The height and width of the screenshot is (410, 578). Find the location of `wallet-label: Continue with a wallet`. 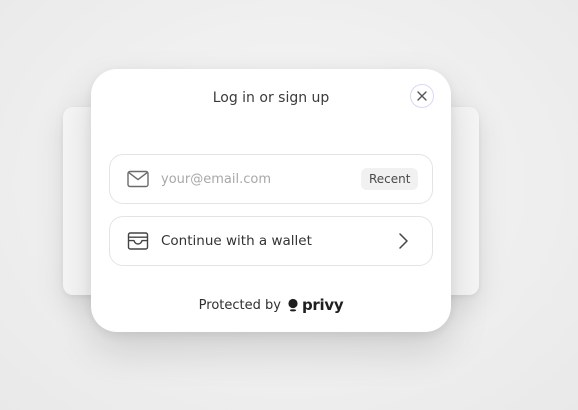

wallet-label: Continue with a wallet is located at coordinates (236, 241).